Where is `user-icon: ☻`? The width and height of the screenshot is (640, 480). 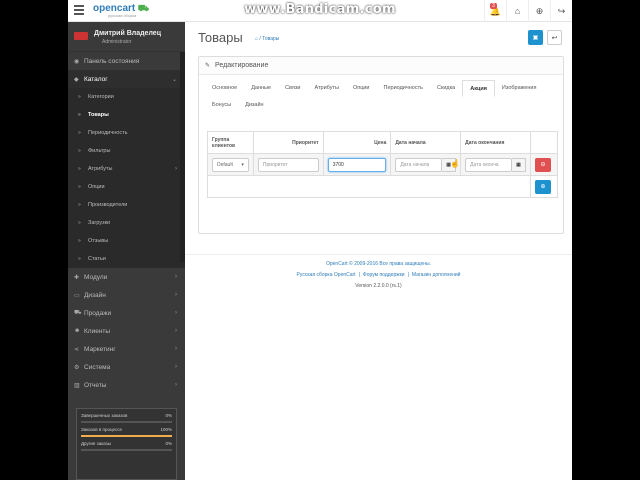 user-icon: ☻ is located at coordinates (77, 331).